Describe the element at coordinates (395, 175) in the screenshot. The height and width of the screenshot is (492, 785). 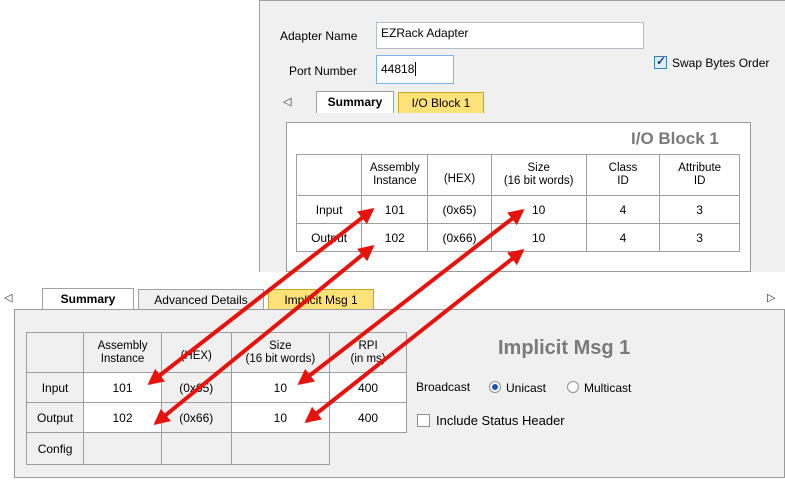
I see `io-header-assembly: Assembly Instance` at that location.